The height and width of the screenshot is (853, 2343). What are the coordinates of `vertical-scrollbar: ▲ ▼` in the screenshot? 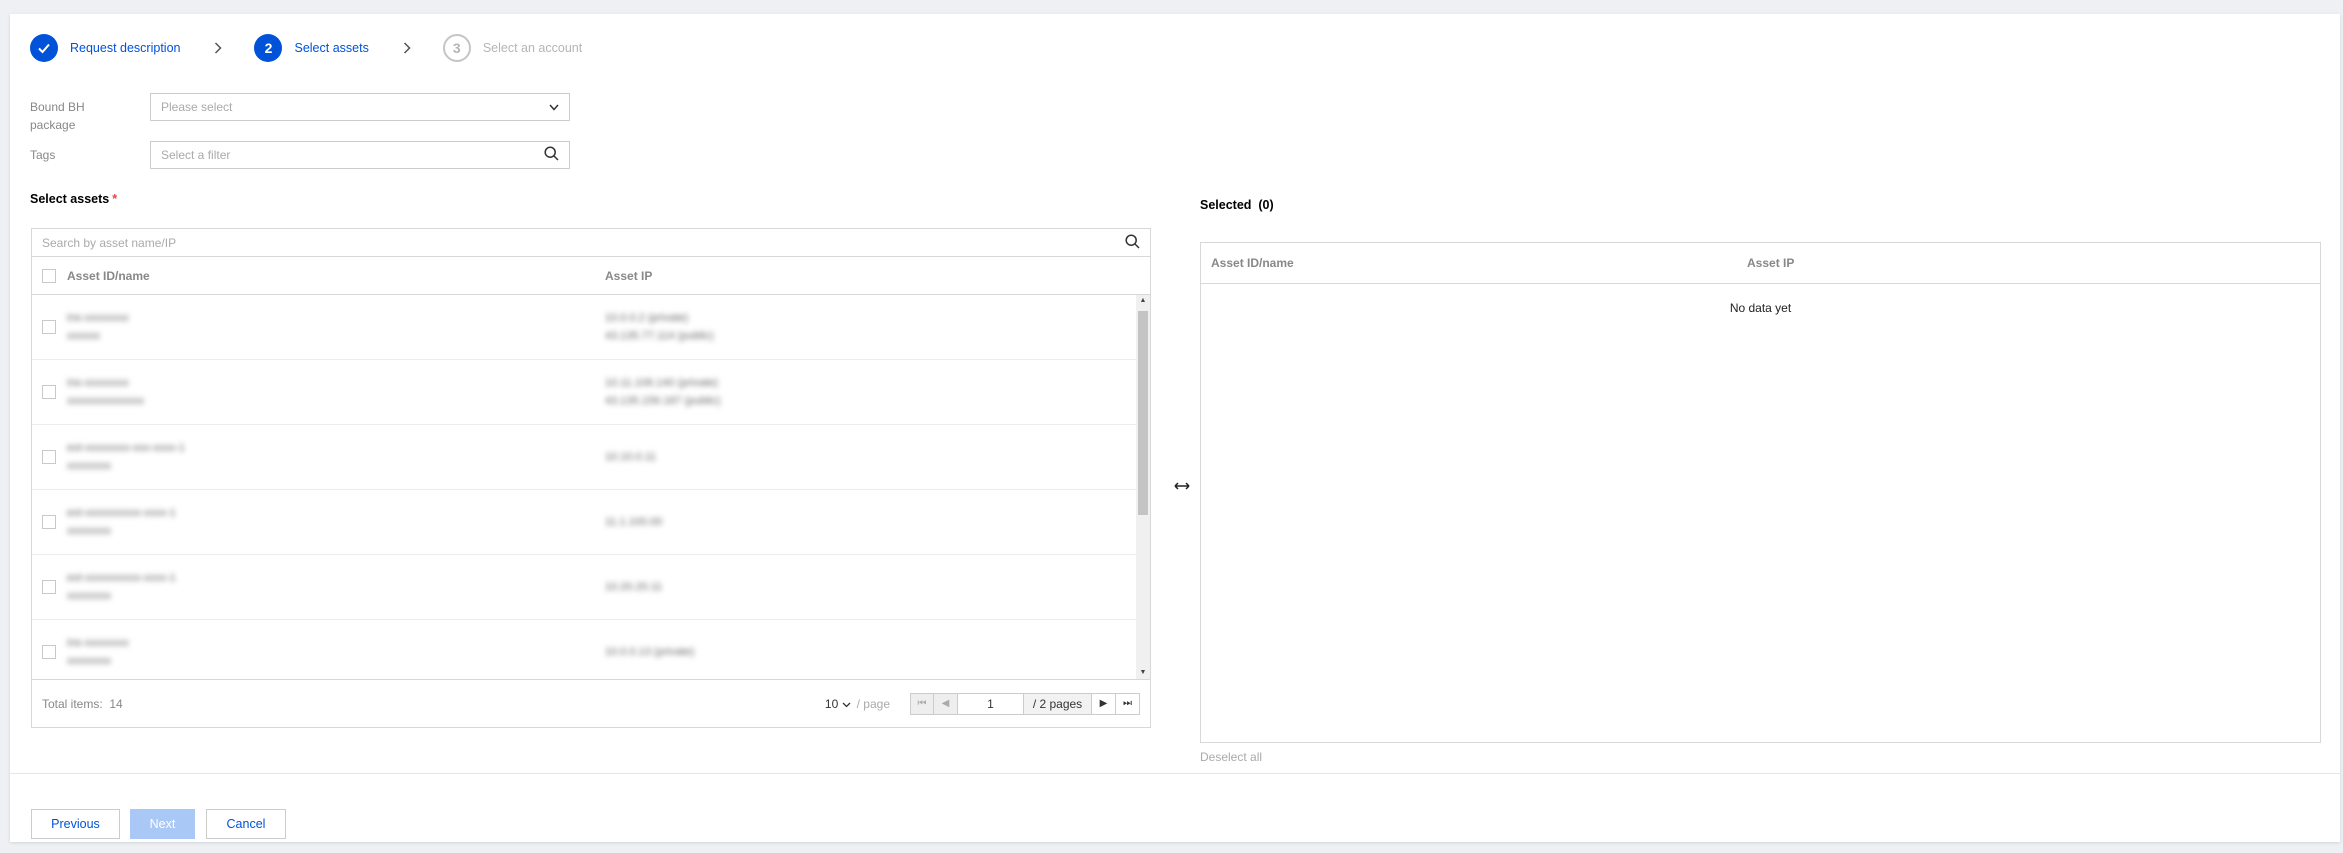 It's located at (1143, 487).